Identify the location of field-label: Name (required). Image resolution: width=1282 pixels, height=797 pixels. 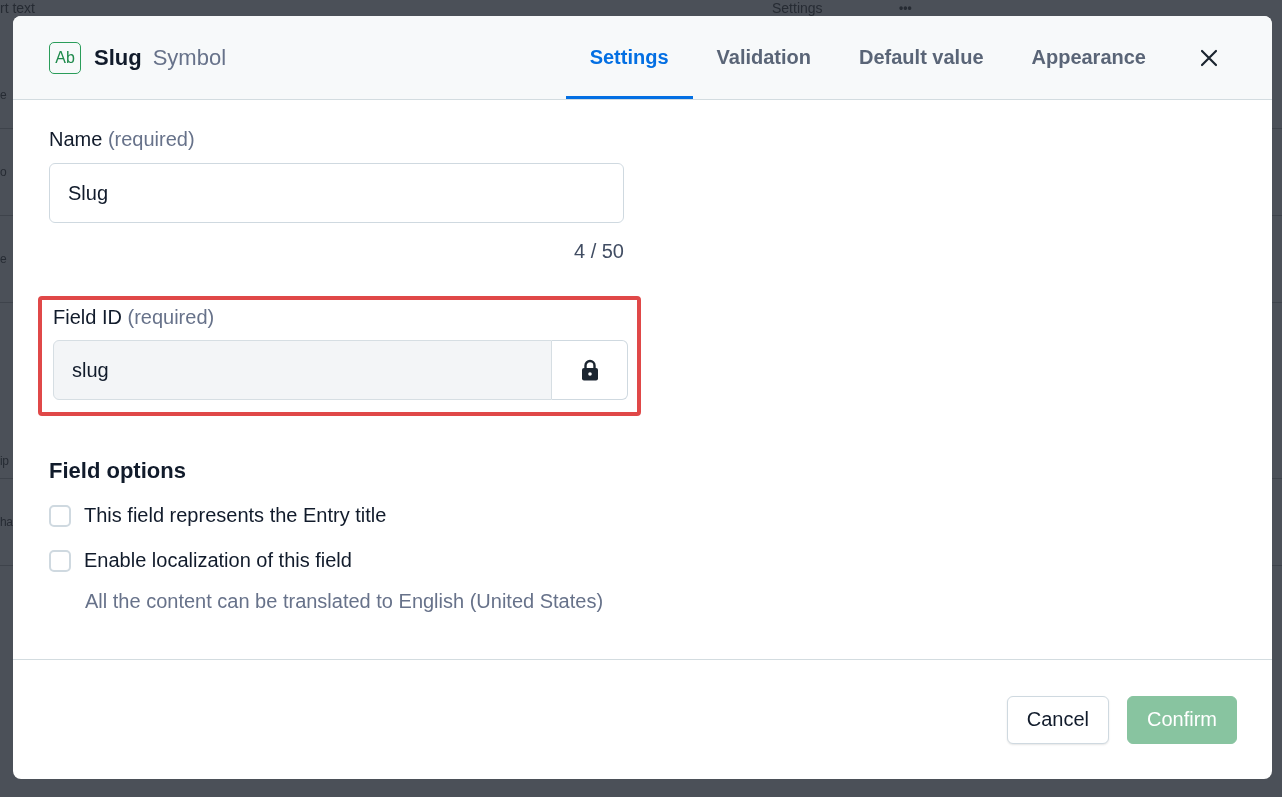
(122, 139).